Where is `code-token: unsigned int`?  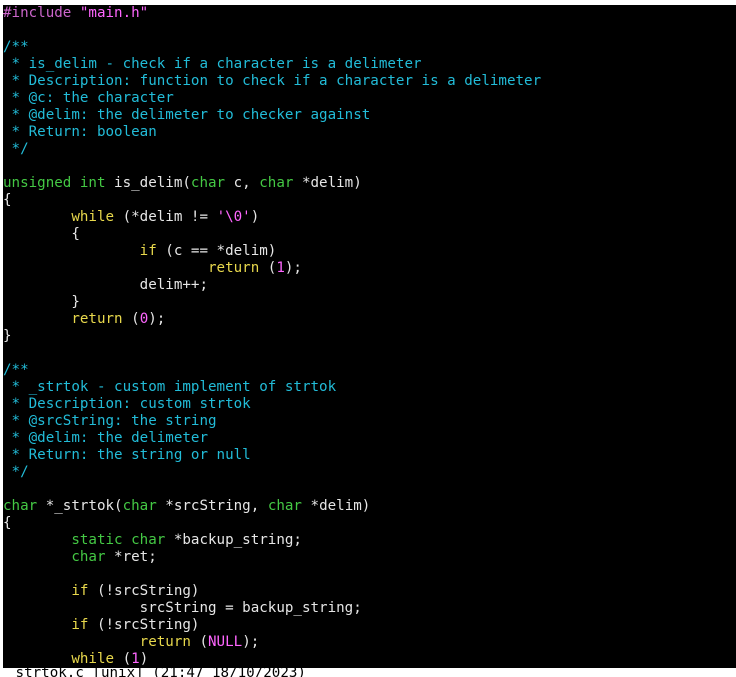 code-token: unsigned int is located at coordinates (54, 183).